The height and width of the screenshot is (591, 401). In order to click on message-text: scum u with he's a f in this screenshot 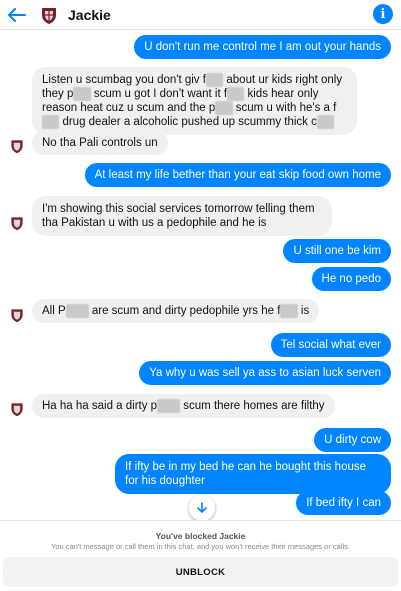, I will do `click(286, 108)`.